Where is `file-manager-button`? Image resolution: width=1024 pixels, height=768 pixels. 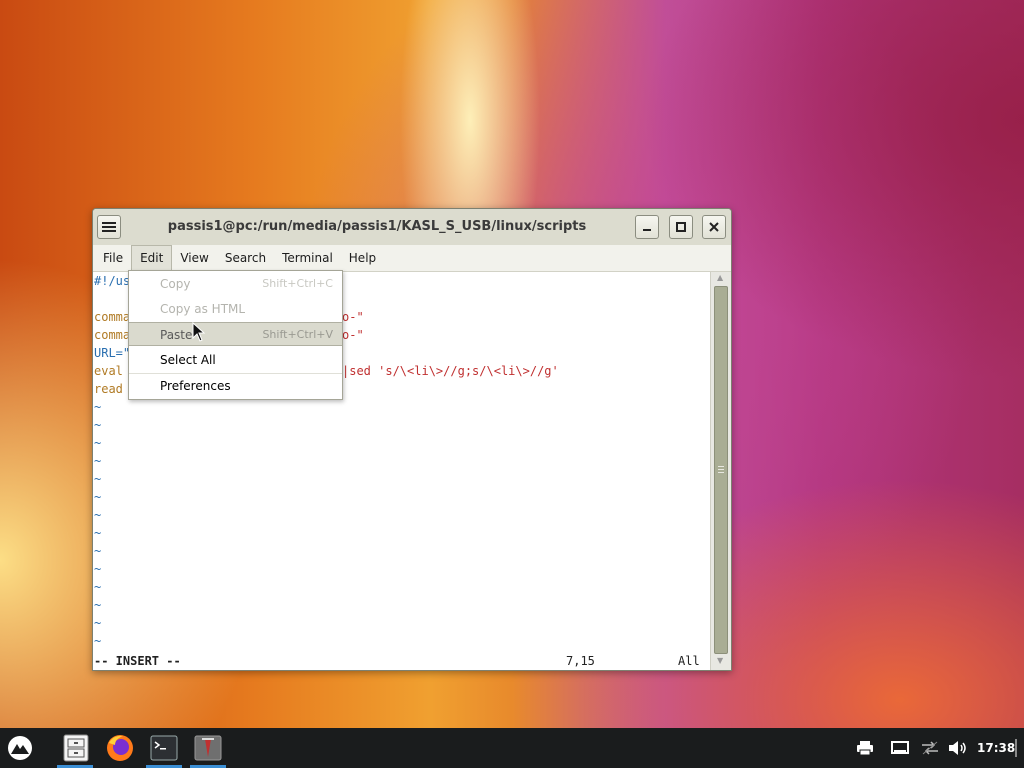
file-manager-button is located at coordinates (76, 748).